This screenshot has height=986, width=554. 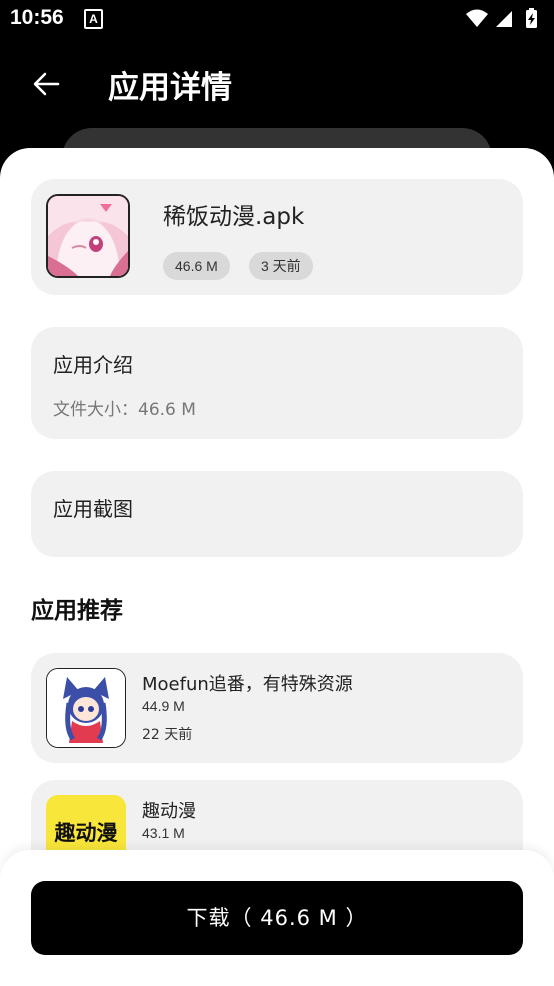 I want to click on recommend-app-size: 43.1 M, so click(x=163, y=833).